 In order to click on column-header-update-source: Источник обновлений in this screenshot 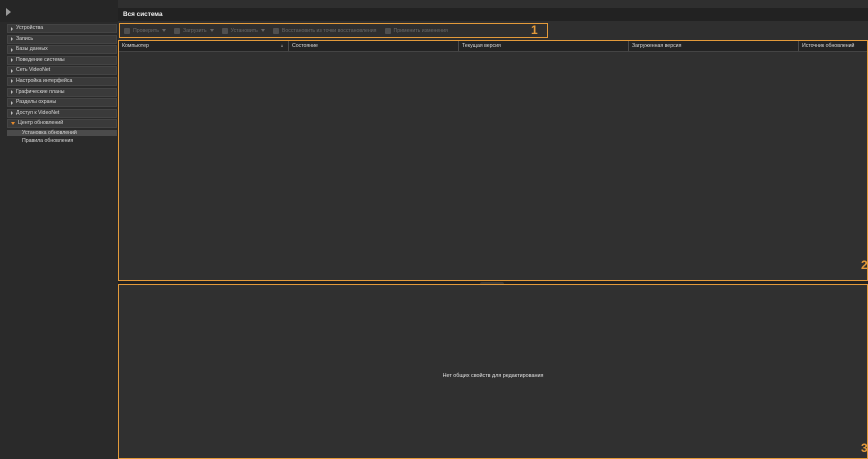, I will do `click(833, 46)`.